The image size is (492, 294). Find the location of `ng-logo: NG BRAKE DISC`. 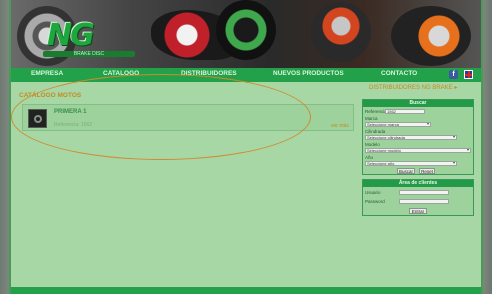

ng-logo: NG BRAKE DISC is located at coordinates (84, 36).